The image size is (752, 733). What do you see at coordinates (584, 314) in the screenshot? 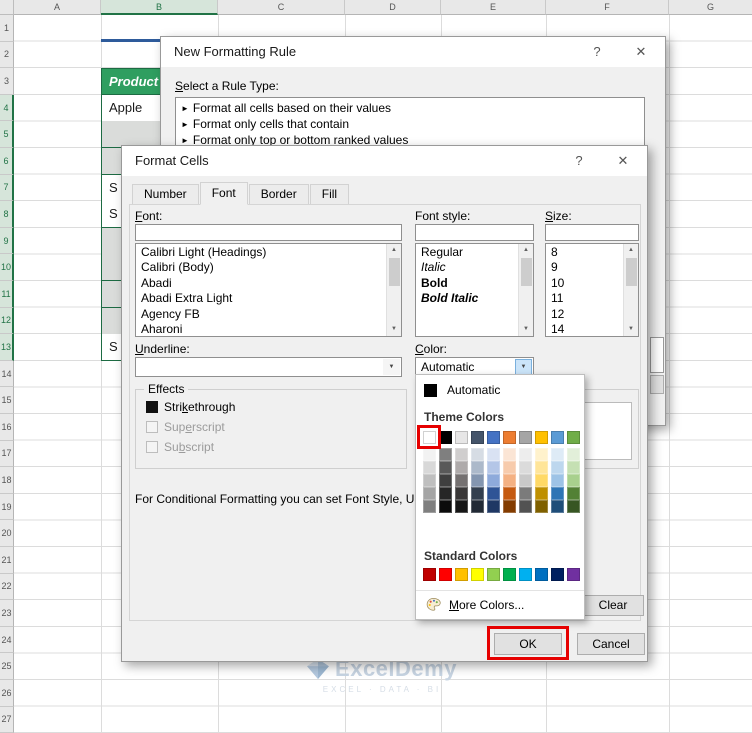
I see `size-option: 12` at bounding box center [584, 314].